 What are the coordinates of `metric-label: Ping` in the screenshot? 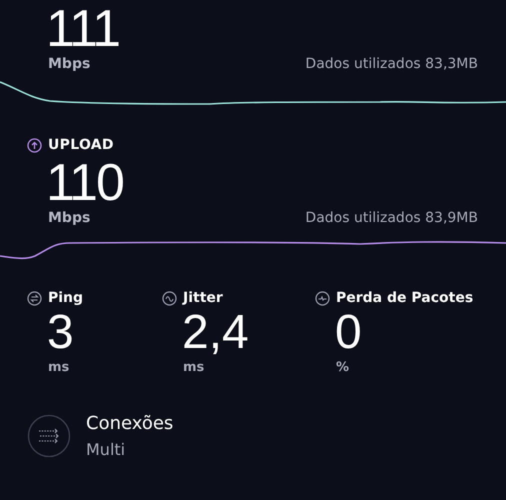 It's located at (66, 298).